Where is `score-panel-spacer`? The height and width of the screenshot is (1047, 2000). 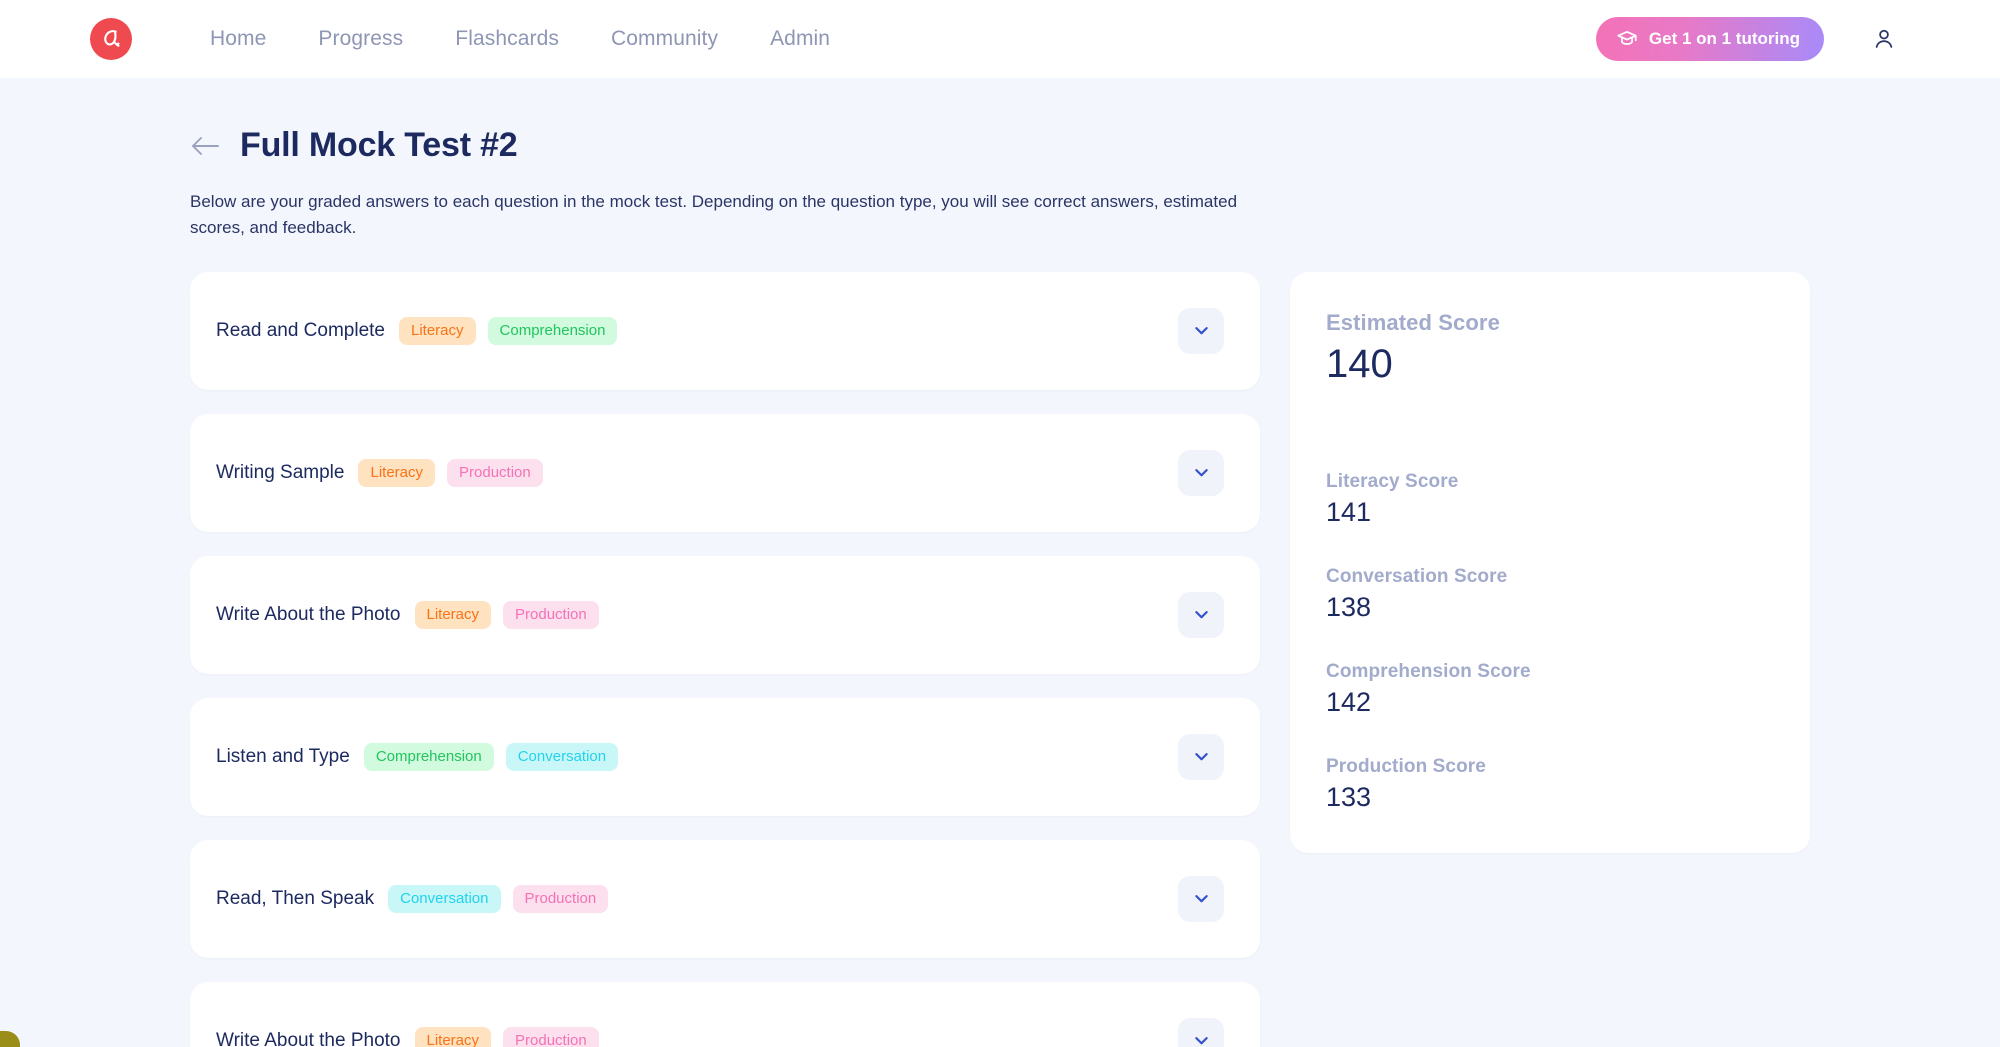
score-panel-spacer is located at coordinates (1550, 410).